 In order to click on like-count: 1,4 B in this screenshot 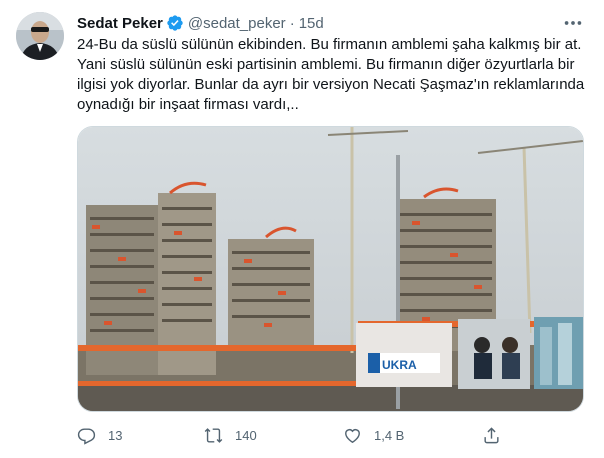, I will do `click(389, 435)`.